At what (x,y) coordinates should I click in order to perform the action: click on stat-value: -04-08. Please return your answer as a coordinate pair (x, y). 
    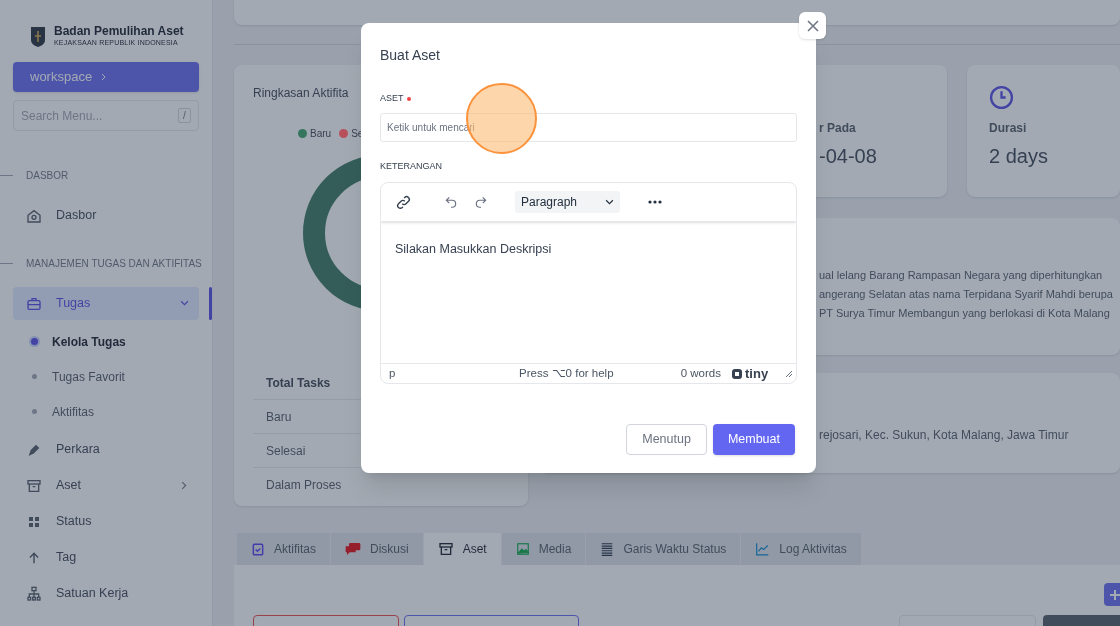
    Looking at the image, I should click on (848, 156).